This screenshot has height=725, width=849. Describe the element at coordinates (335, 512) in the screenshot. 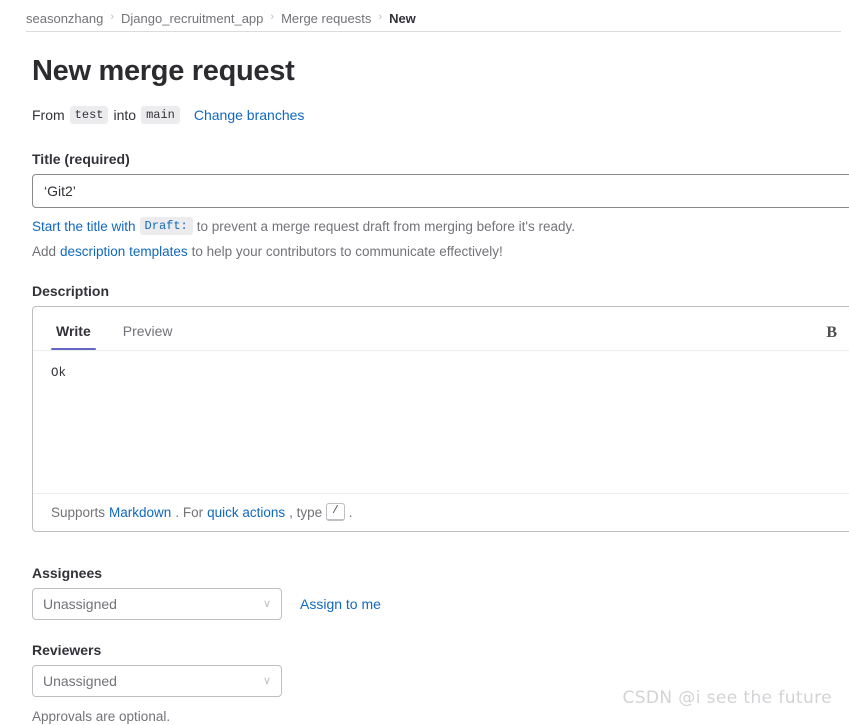

I see `slash-key-icon: /` at that location.